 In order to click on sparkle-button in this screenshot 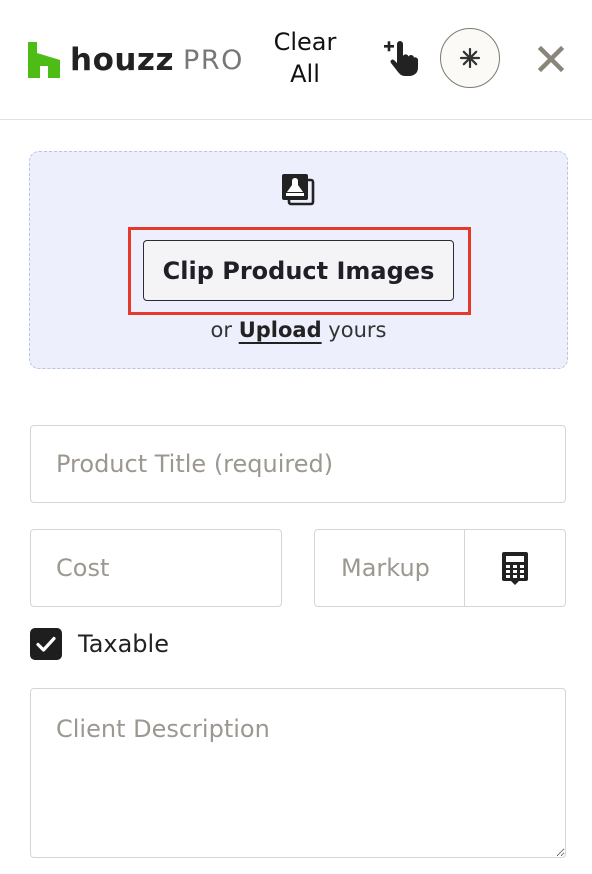, I will do `click(470, 58)`.